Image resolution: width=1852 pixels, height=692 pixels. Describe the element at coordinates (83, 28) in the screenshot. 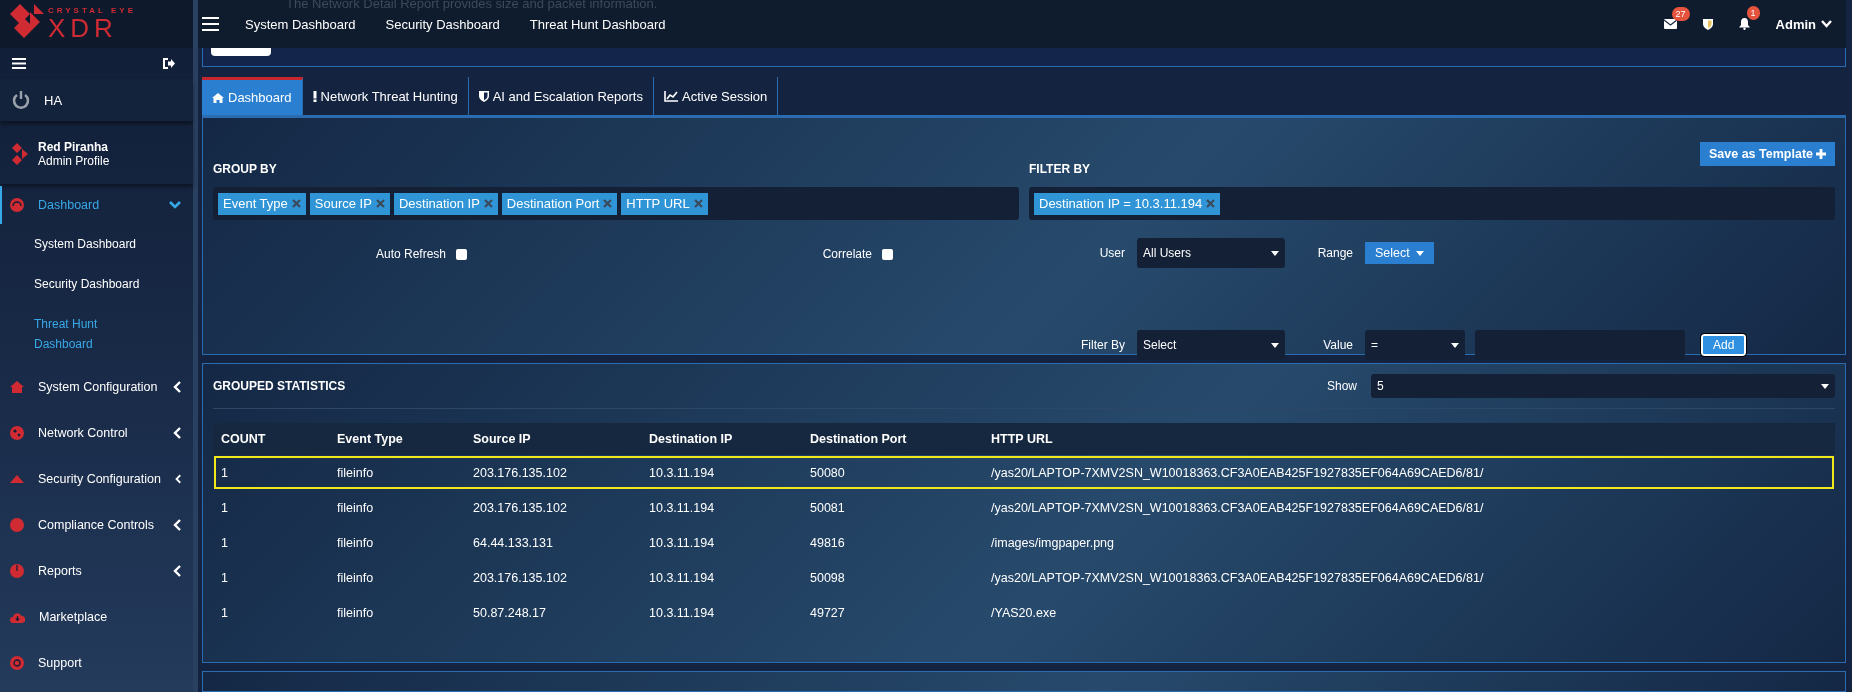

I see `brand-name: XDR` at that location.